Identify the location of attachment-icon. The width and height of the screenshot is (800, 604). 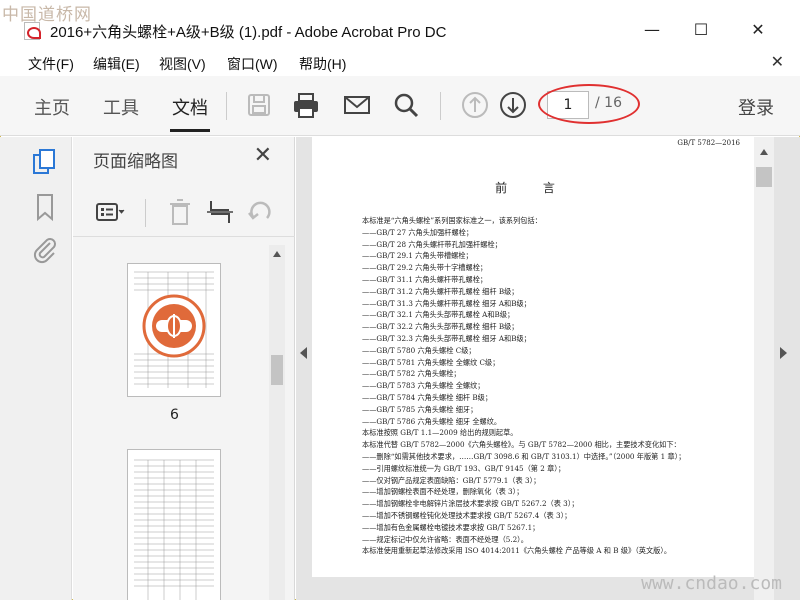
(45, 250).